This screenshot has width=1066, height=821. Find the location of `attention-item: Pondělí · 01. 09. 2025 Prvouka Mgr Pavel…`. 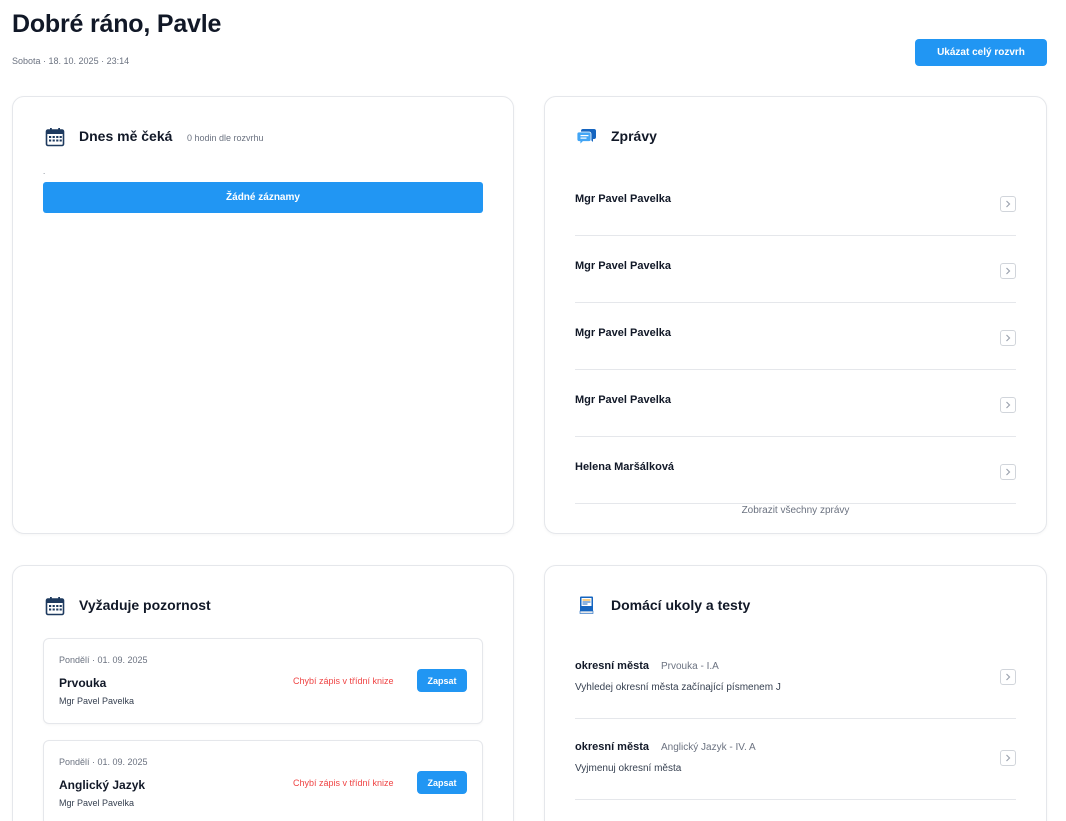

attention-item: Pondělí · 01. 09. 2025 Prvouka Mgr Pavel… is located at coordinates (263, 681).